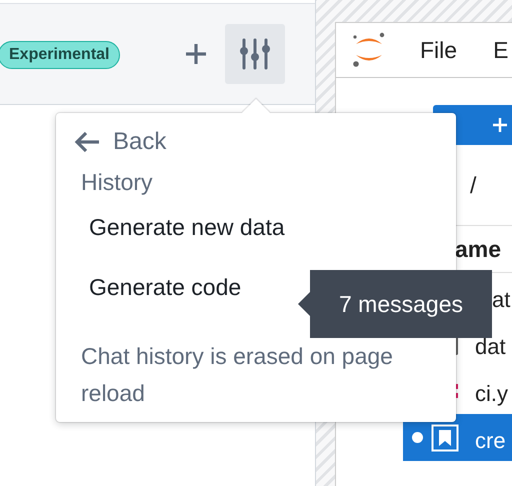  Describe the element at coordinates (490, 440) in the screenshot. I see `file-name: cre` at that location.